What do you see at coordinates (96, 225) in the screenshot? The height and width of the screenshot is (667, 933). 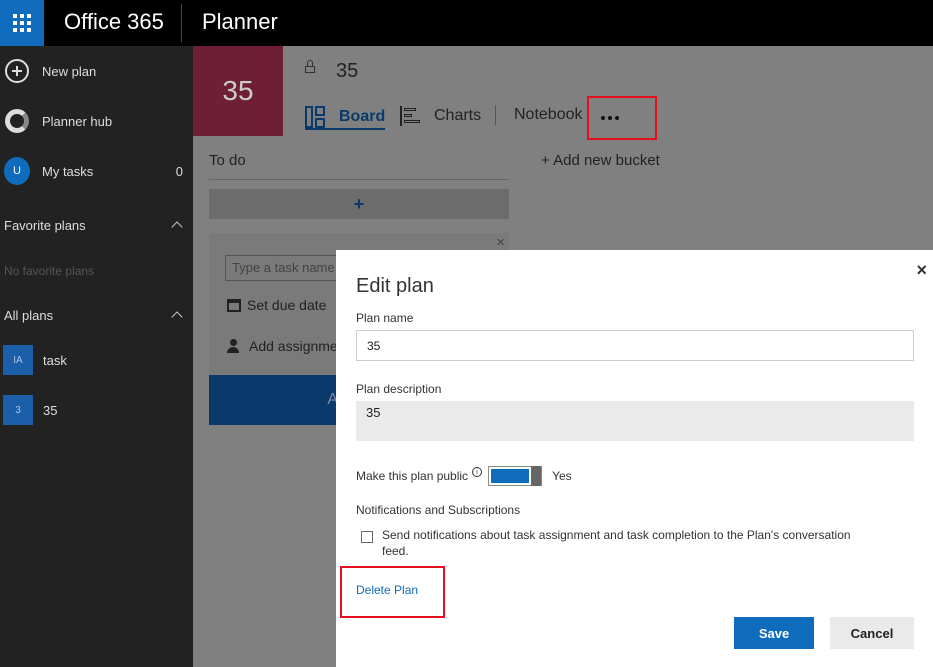 I see `favorite-plans-header: Favorite plans` at bounding box center [96, 225].